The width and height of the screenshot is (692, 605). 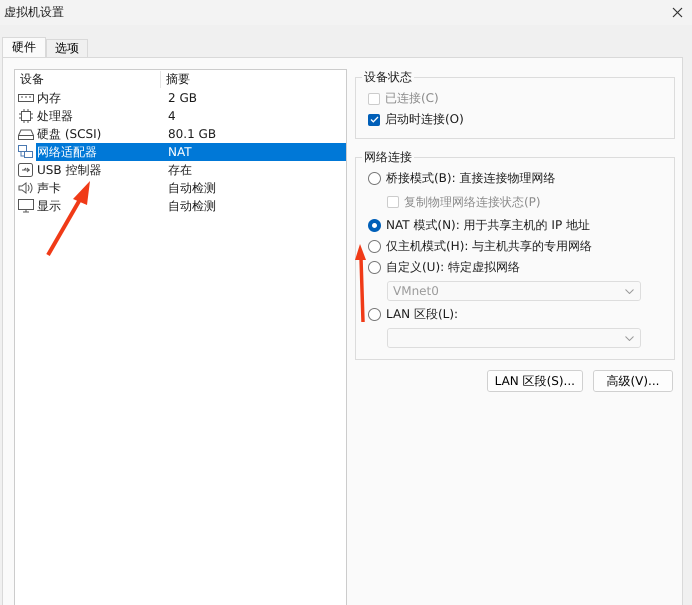 What do you see at coordinates (374, 120) in the screenshot?
I see `checkbox` at bounding box center [374, 120].